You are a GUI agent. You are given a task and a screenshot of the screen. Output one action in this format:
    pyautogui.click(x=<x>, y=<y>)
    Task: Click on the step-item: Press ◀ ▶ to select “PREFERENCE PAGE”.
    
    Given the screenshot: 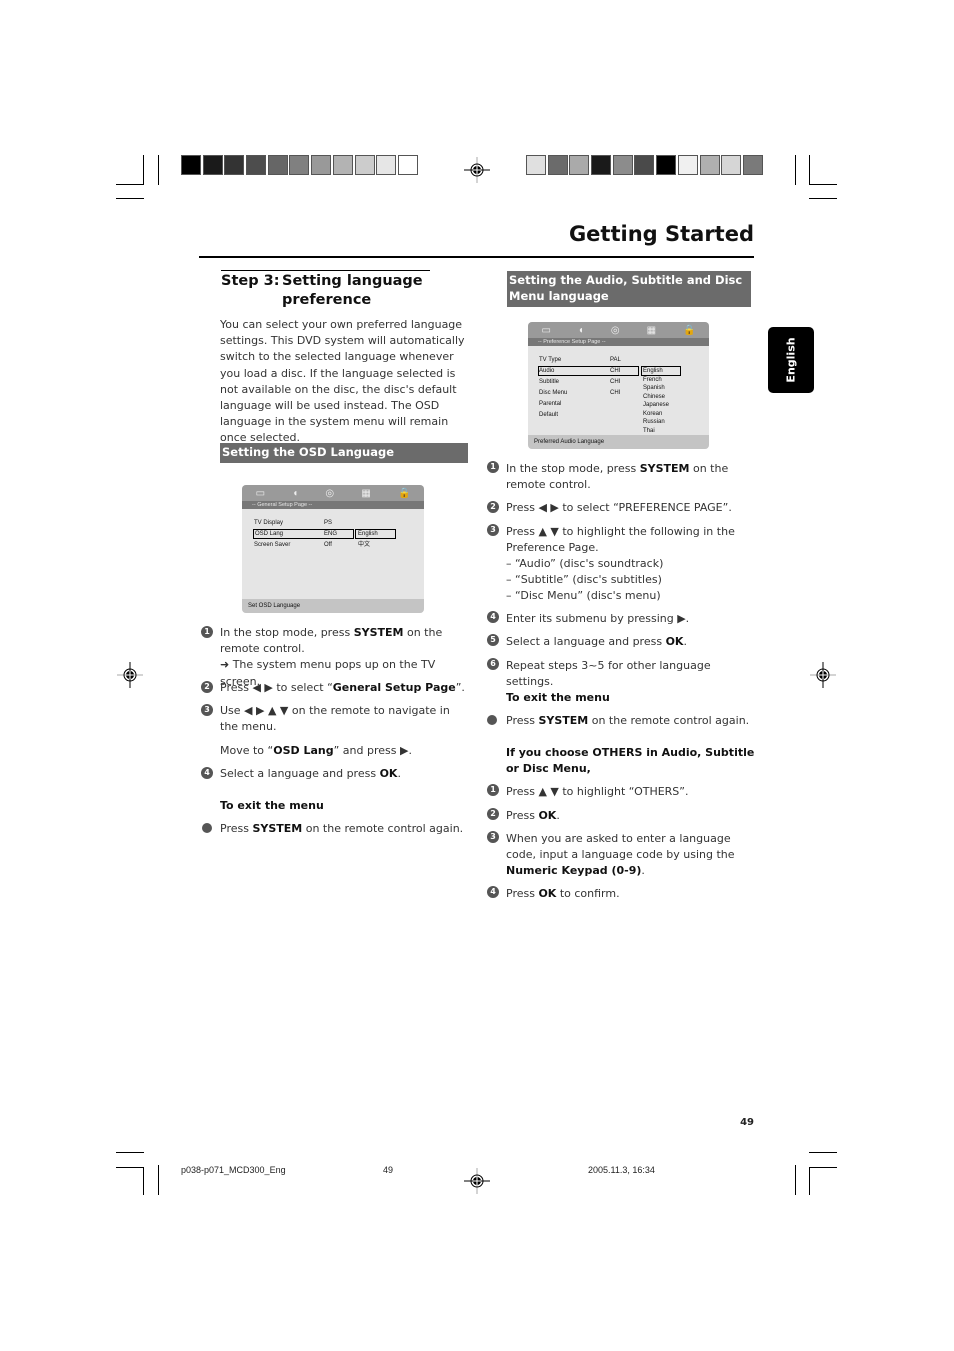 What is the action you would take?
    pyautogui.click(x=619, y=507)
    